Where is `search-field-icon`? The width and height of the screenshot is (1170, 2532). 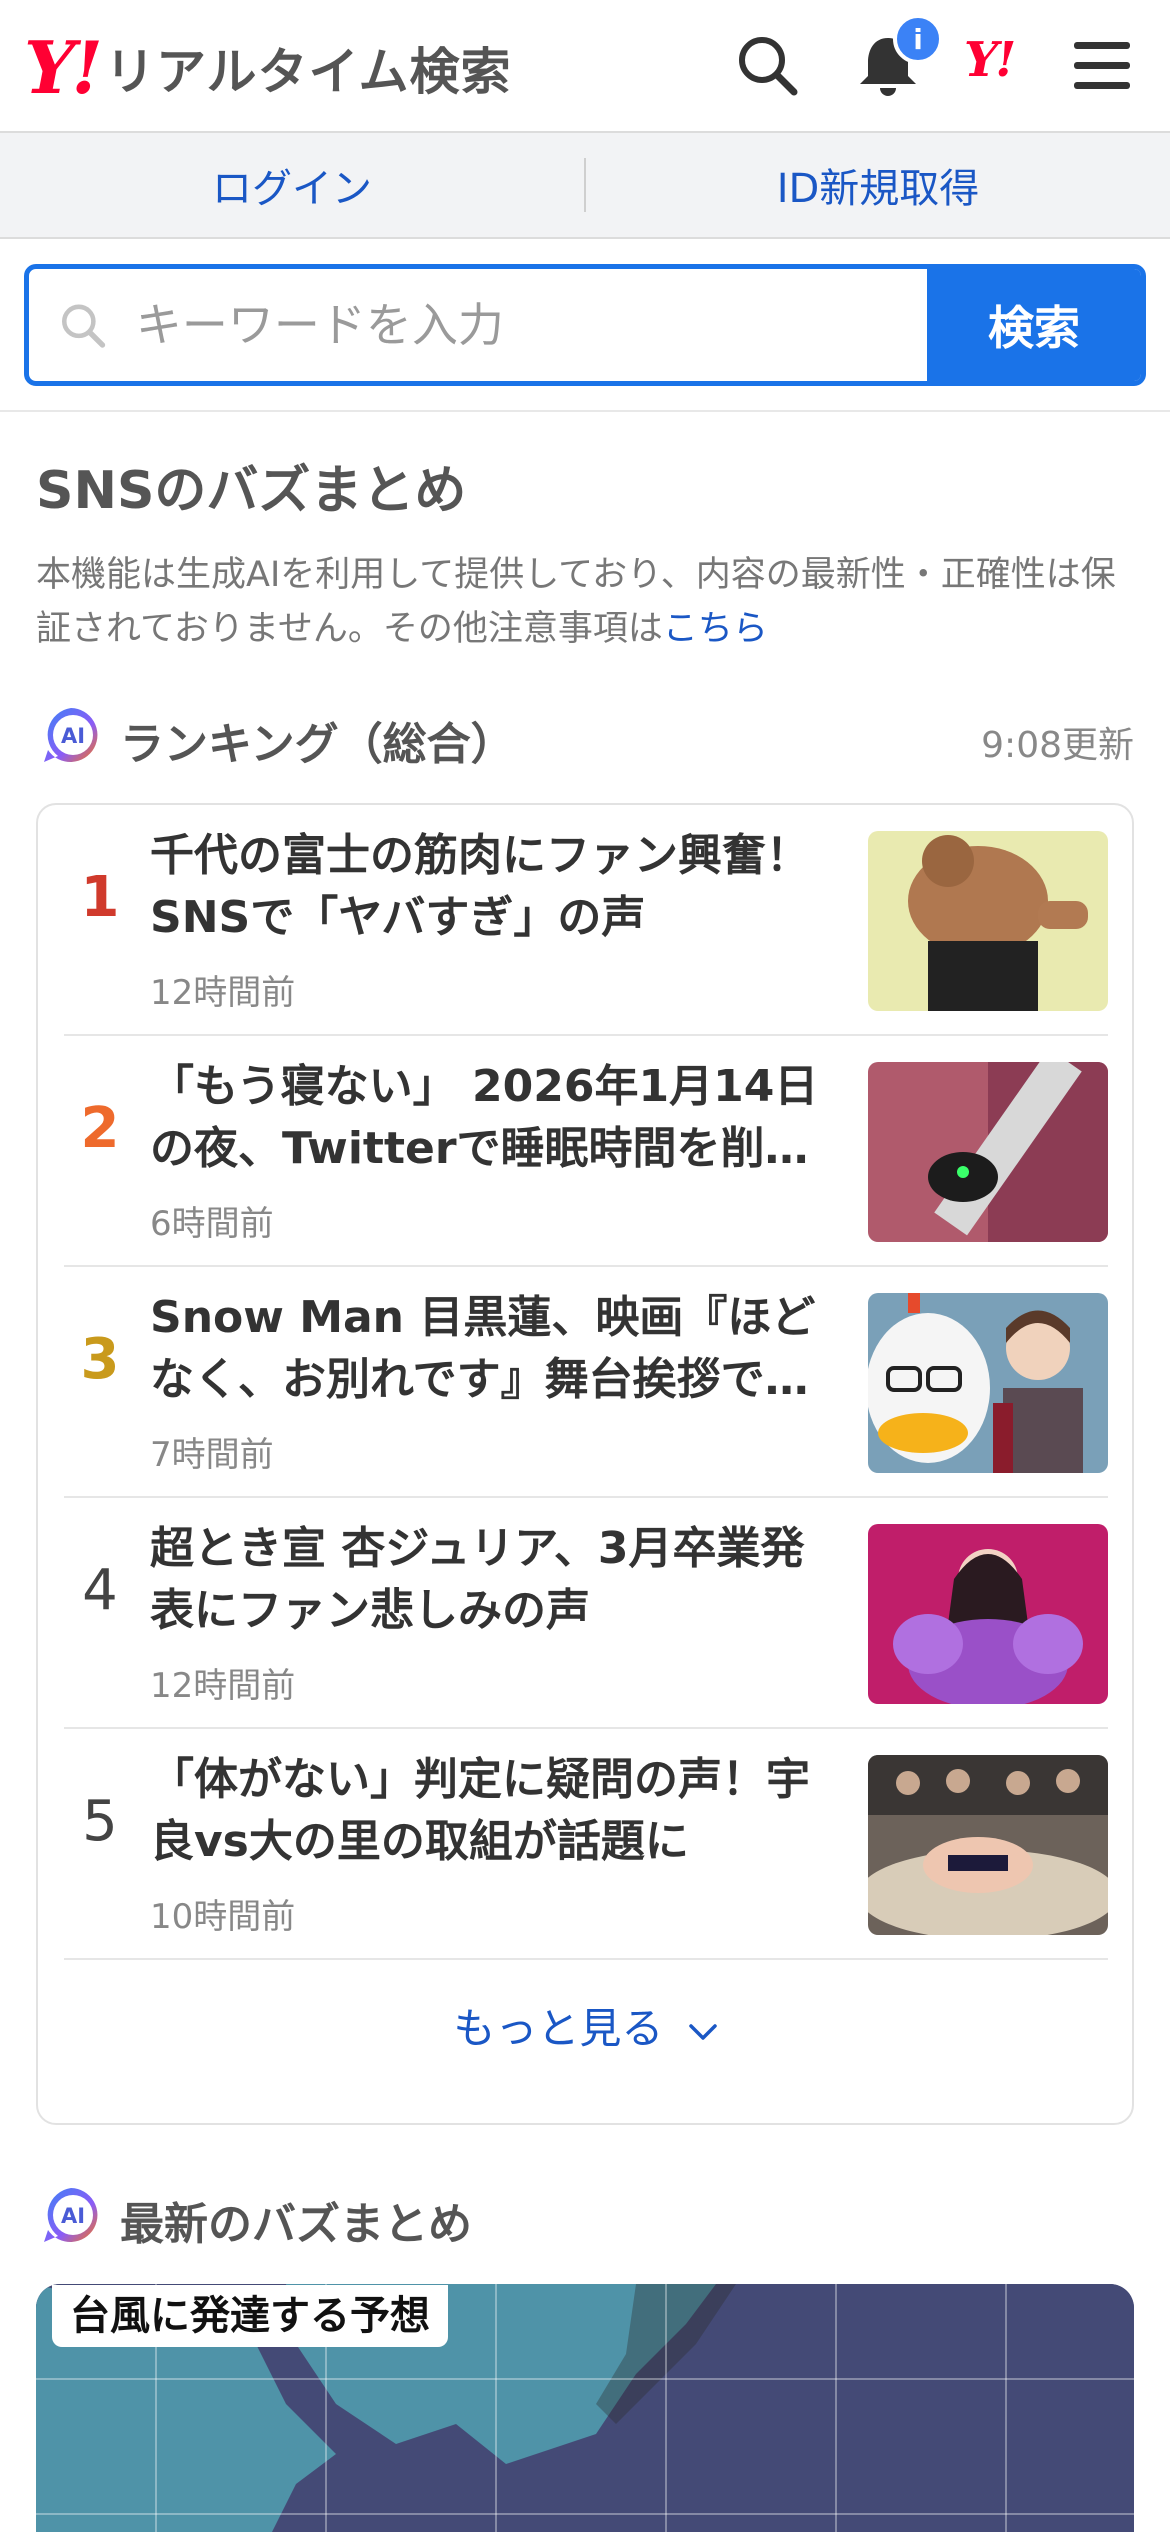
search-field-icon is located at coordinates (84, 326).